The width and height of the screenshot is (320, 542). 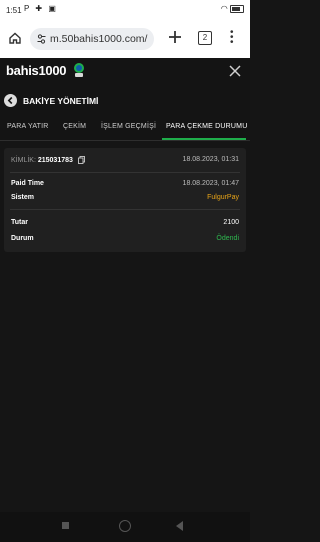 I want to click on id-label: KİMLİK:, so click(x=23, y=160).